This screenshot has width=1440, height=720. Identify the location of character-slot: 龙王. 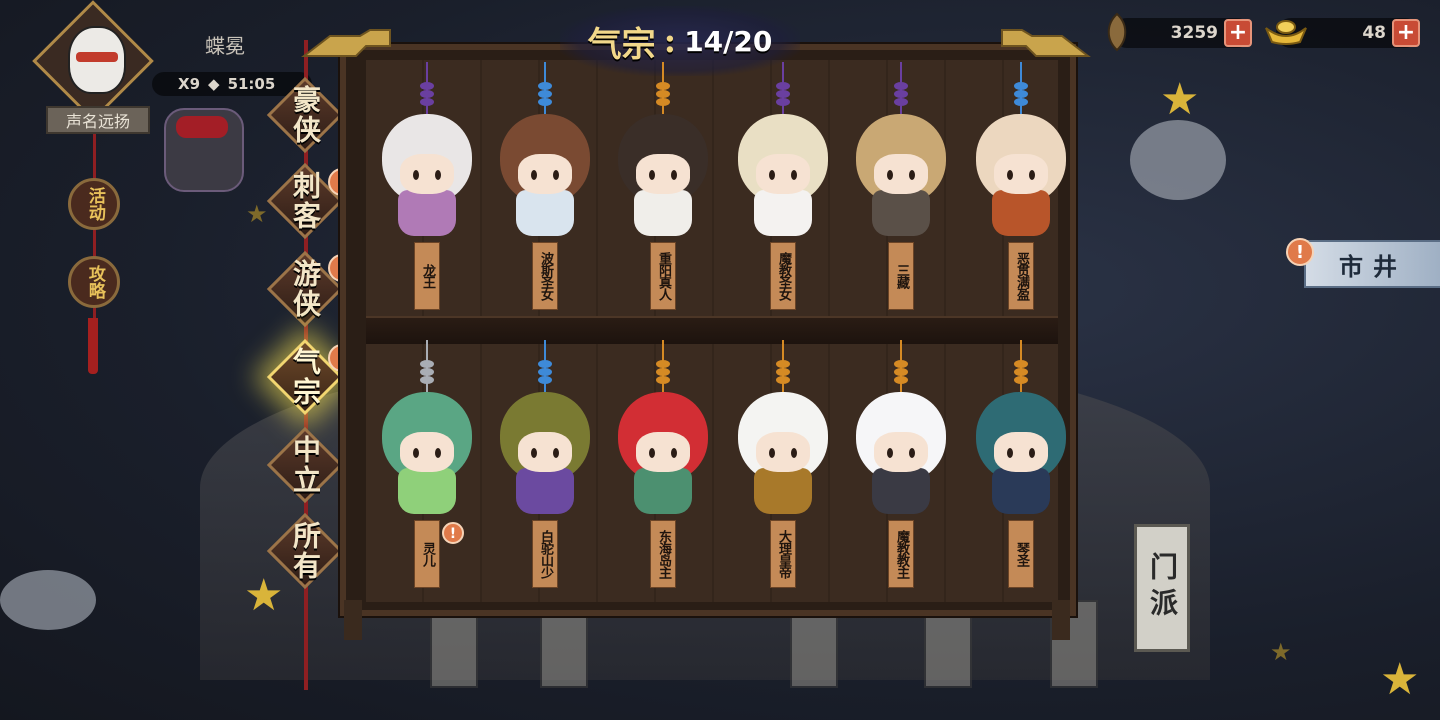
(427, 192).